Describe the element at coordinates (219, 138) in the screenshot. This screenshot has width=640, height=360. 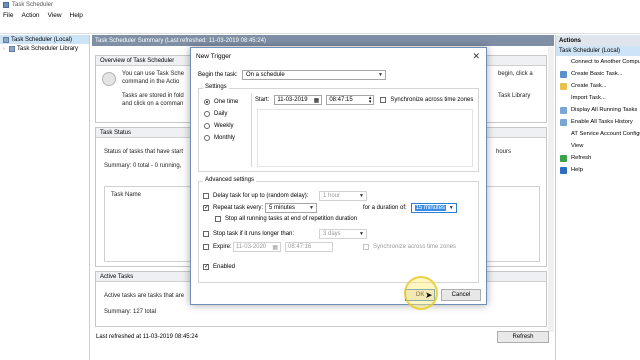
I see `radio-monthly: Monthly` at that location.